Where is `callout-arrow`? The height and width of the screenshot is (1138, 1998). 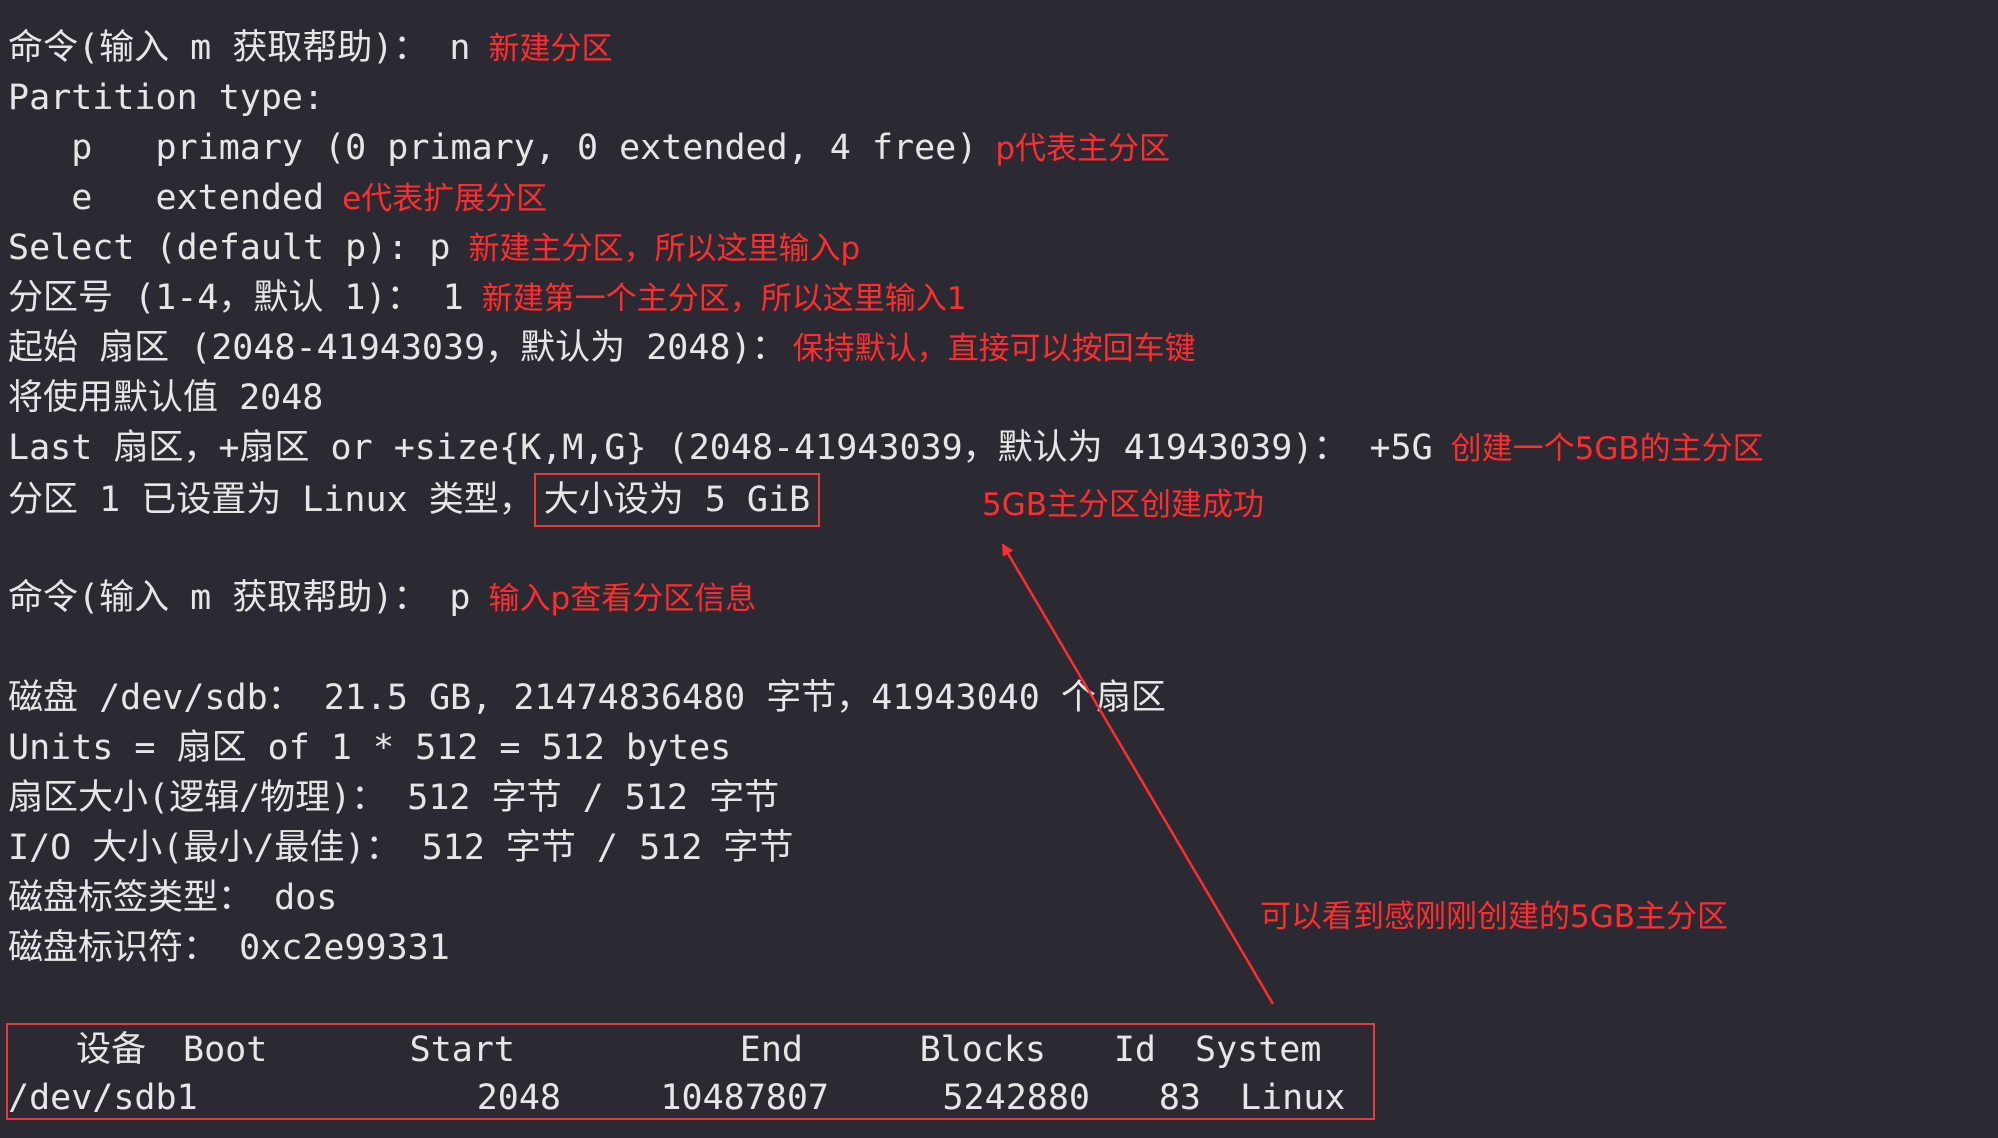
callout-arrow is located at coordinates (1138, 774).